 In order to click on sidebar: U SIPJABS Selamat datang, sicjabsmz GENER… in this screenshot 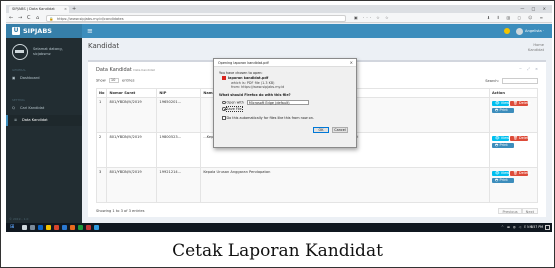, I will do `click(44, 123)`.